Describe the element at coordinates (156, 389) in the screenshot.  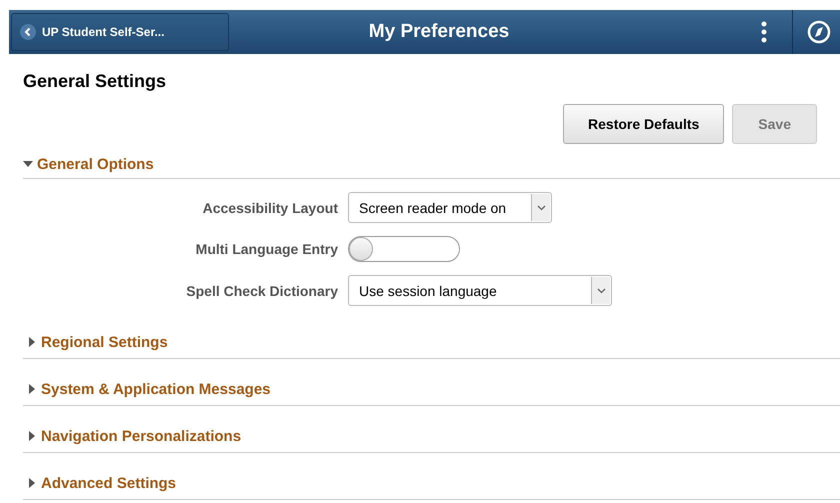
I see `section-header: System & Application Messages` at that location.